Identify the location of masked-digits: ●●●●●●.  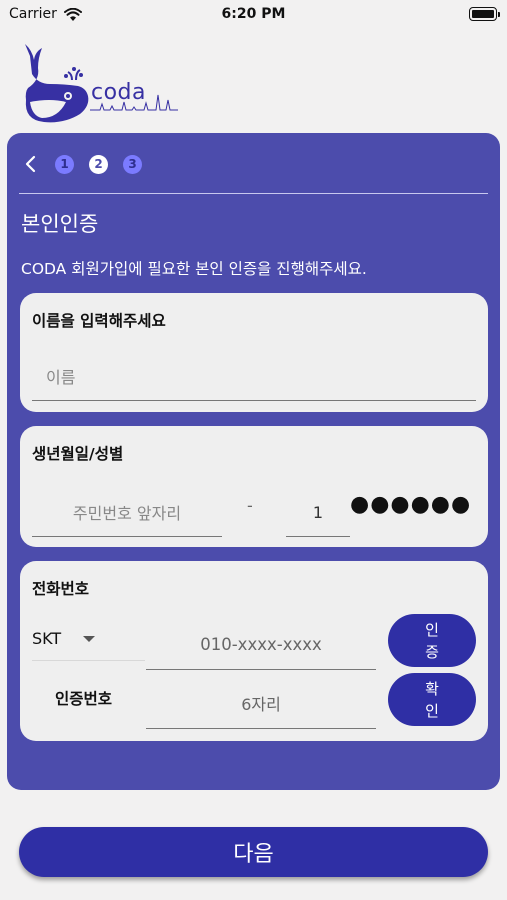
(411, 504).